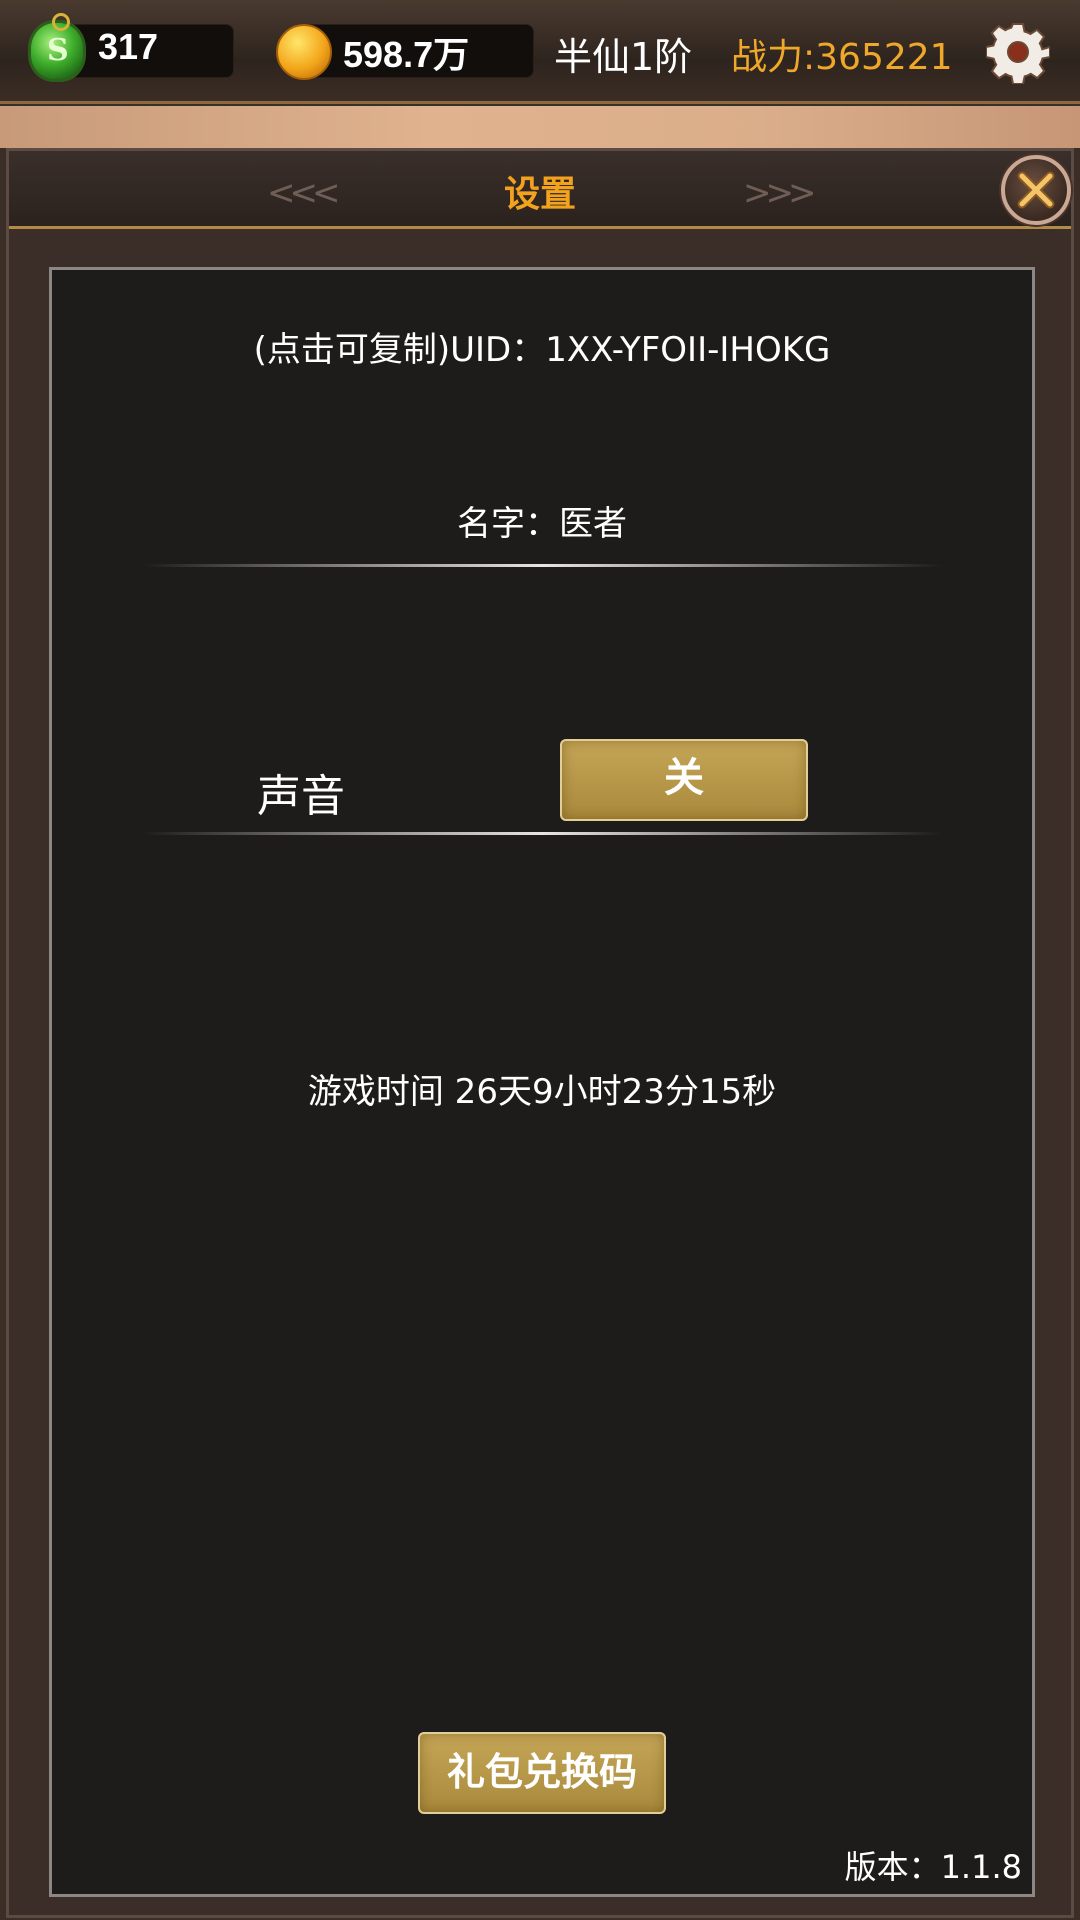 The image size is (1080, 1920). Describe the element at coordinates (842, 57) in the screenshot. I see `combat-power: 战力:365221` at that location.